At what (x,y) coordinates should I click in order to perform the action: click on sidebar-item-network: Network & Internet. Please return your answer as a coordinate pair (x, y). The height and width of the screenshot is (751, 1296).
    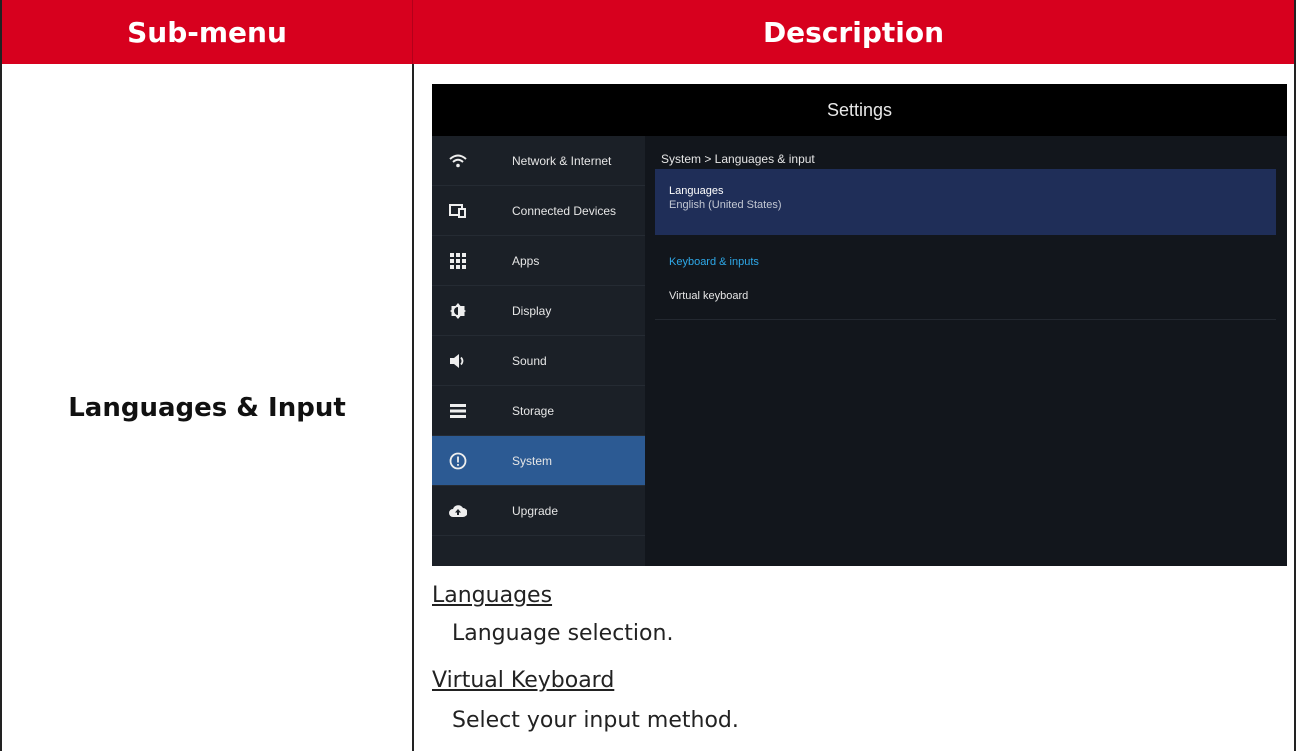
    Looking at the image, I should click on (538, 161).